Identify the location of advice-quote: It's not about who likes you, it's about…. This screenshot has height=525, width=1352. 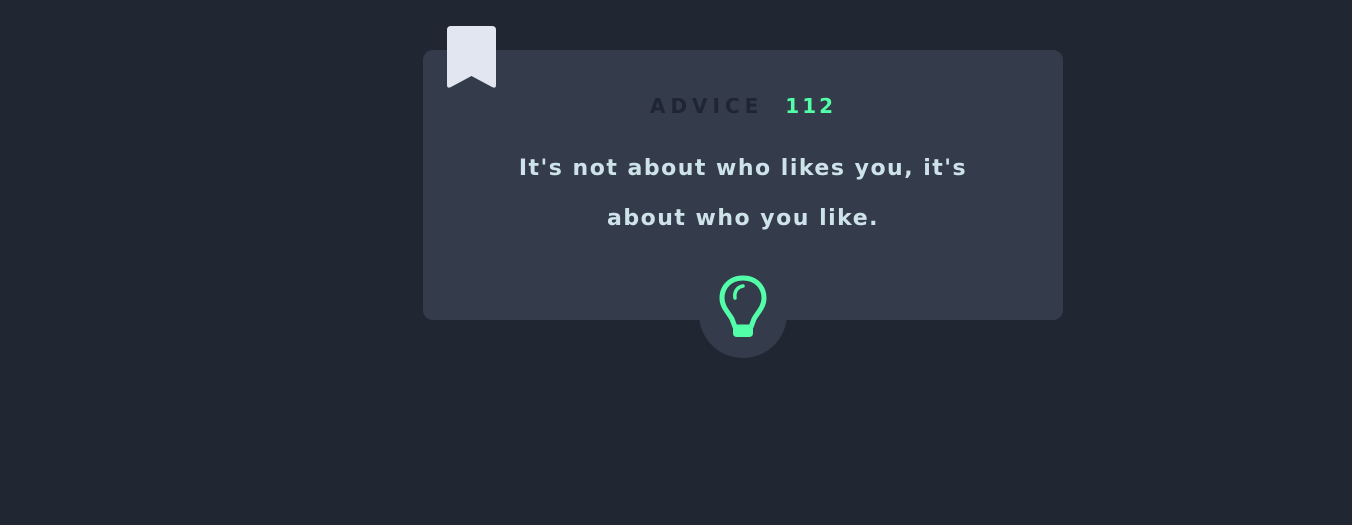
(743, 193).